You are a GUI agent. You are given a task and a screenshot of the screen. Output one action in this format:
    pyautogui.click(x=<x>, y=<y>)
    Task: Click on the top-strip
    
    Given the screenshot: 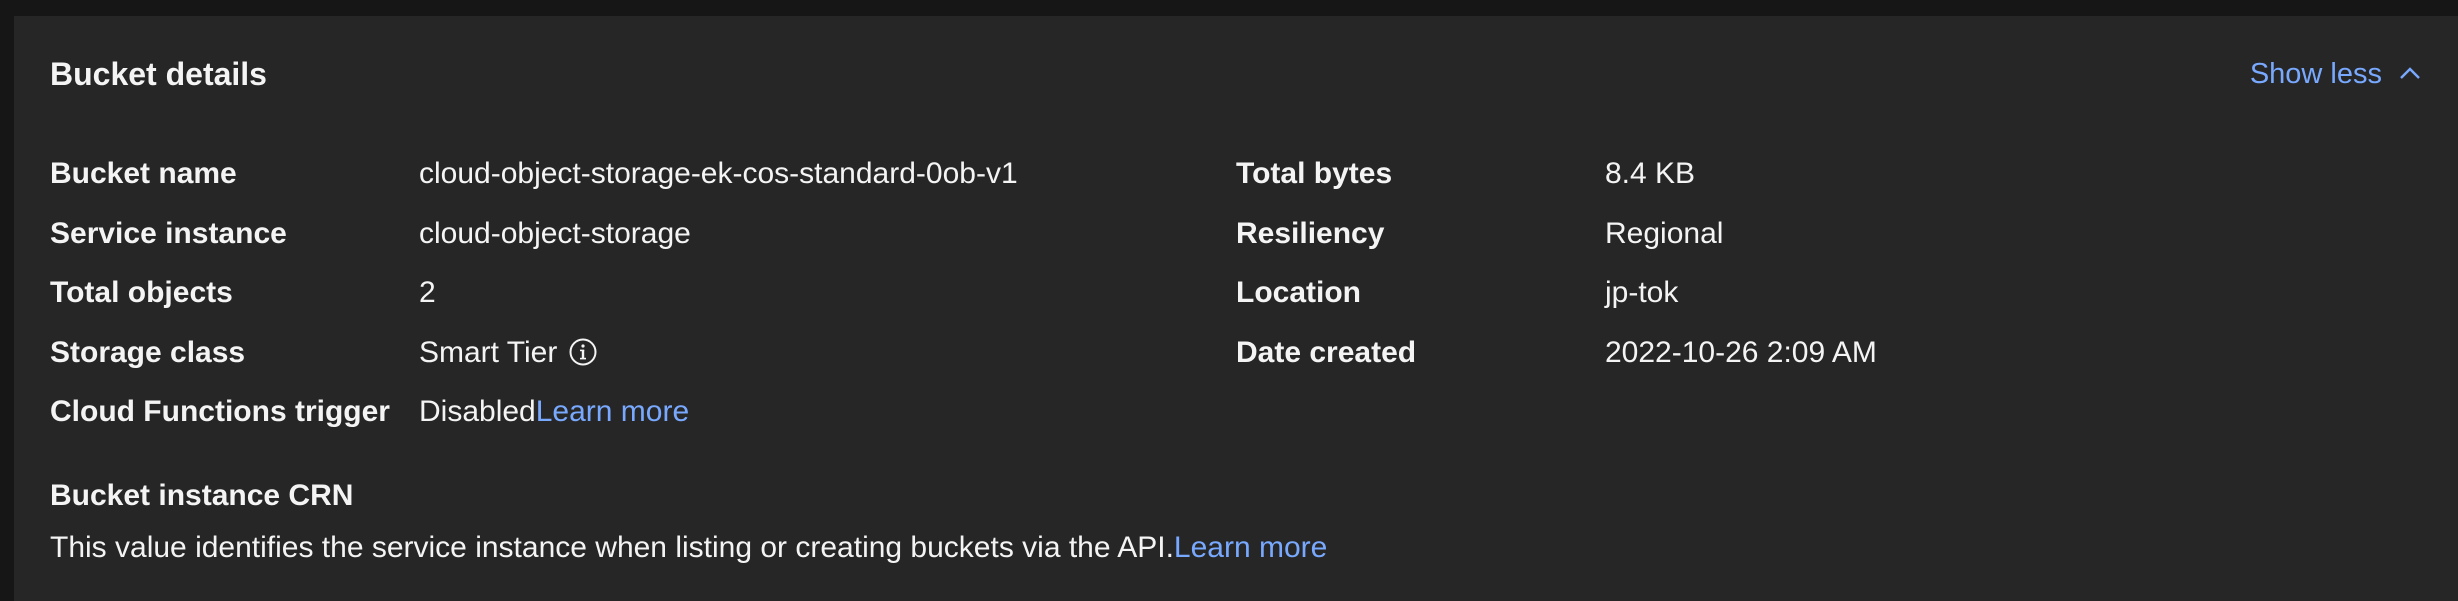 What is the action you would take?
    pyautogui.click(x=1229, y=8)
    